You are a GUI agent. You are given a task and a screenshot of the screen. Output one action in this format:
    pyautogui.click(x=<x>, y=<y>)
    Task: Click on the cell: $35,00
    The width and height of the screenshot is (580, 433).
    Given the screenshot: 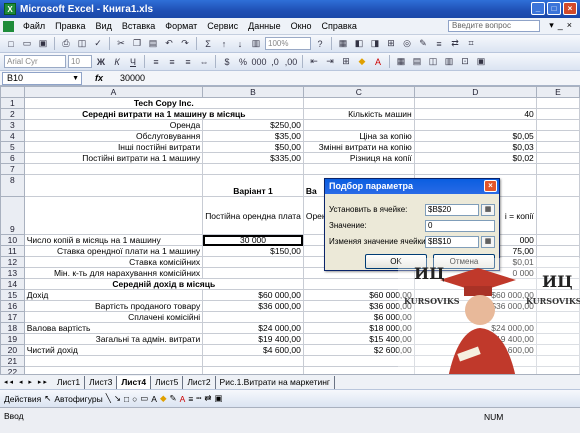 What is the action you would take?
    pyautogui.click(x=253, y=136)
    